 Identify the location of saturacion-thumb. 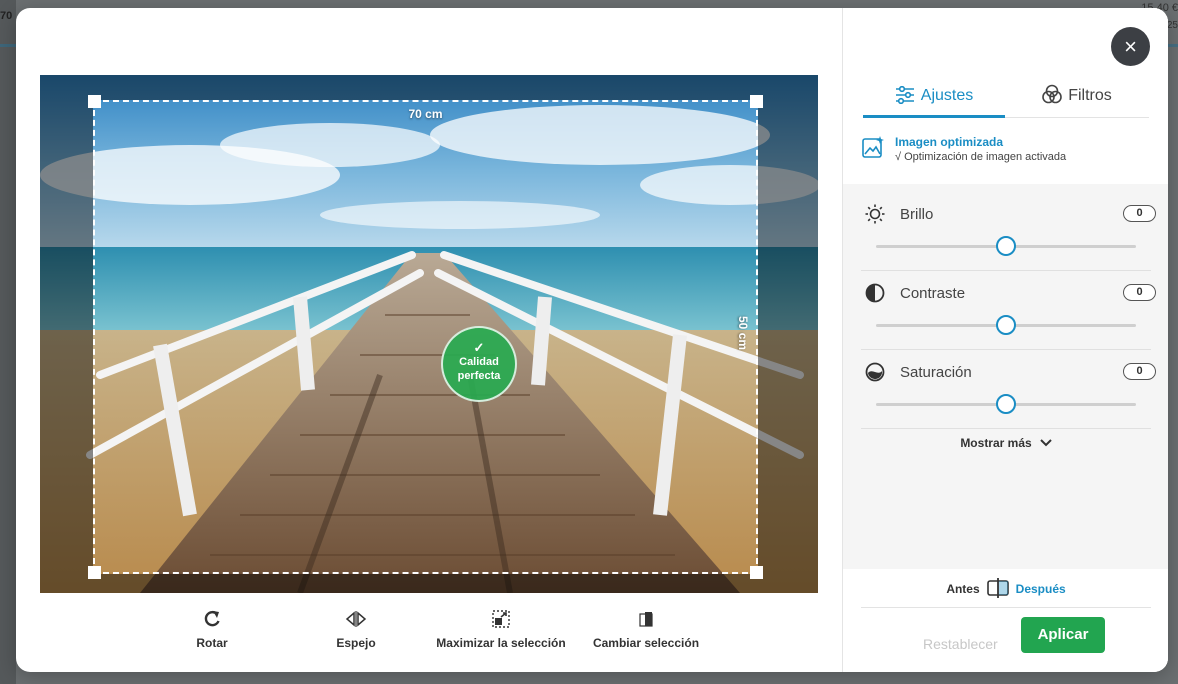
(1006, 404).